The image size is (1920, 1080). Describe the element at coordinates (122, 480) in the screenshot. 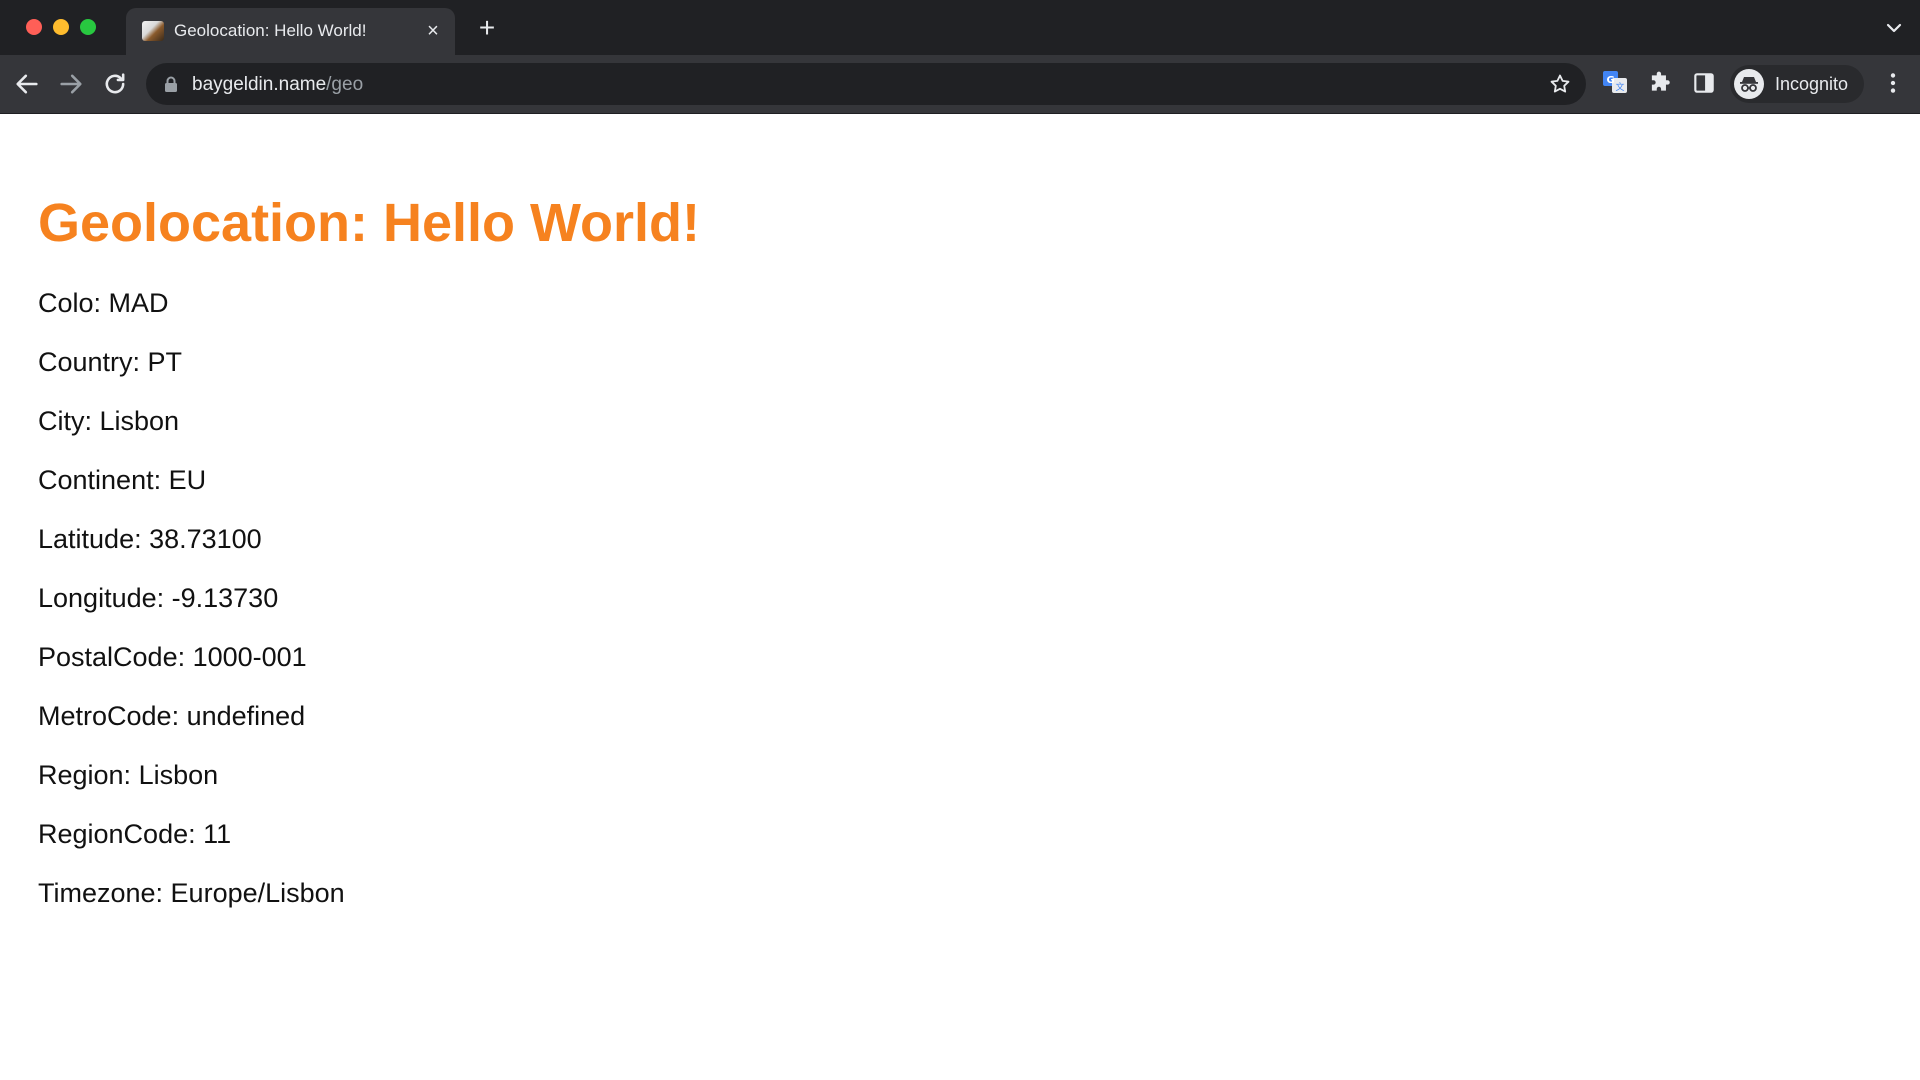

I see `field-continent: Continent: EU` at that location.